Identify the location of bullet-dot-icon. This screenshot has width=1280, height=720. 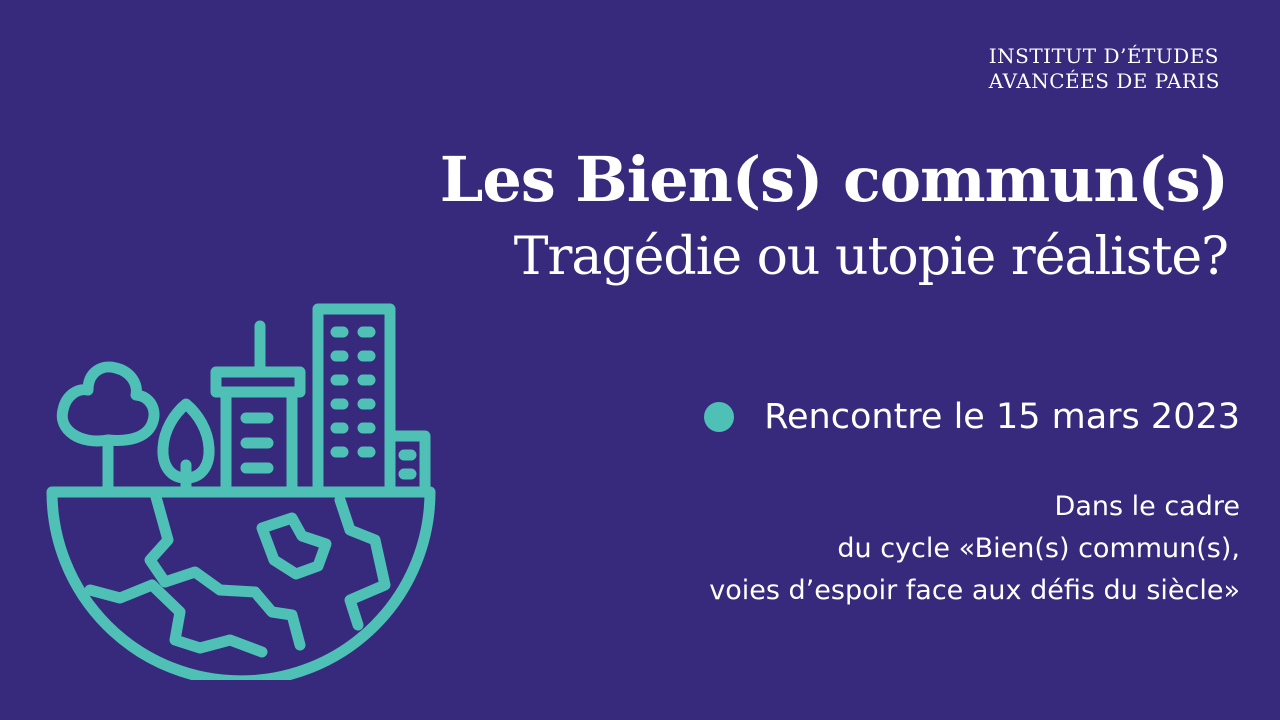
(719, 417).